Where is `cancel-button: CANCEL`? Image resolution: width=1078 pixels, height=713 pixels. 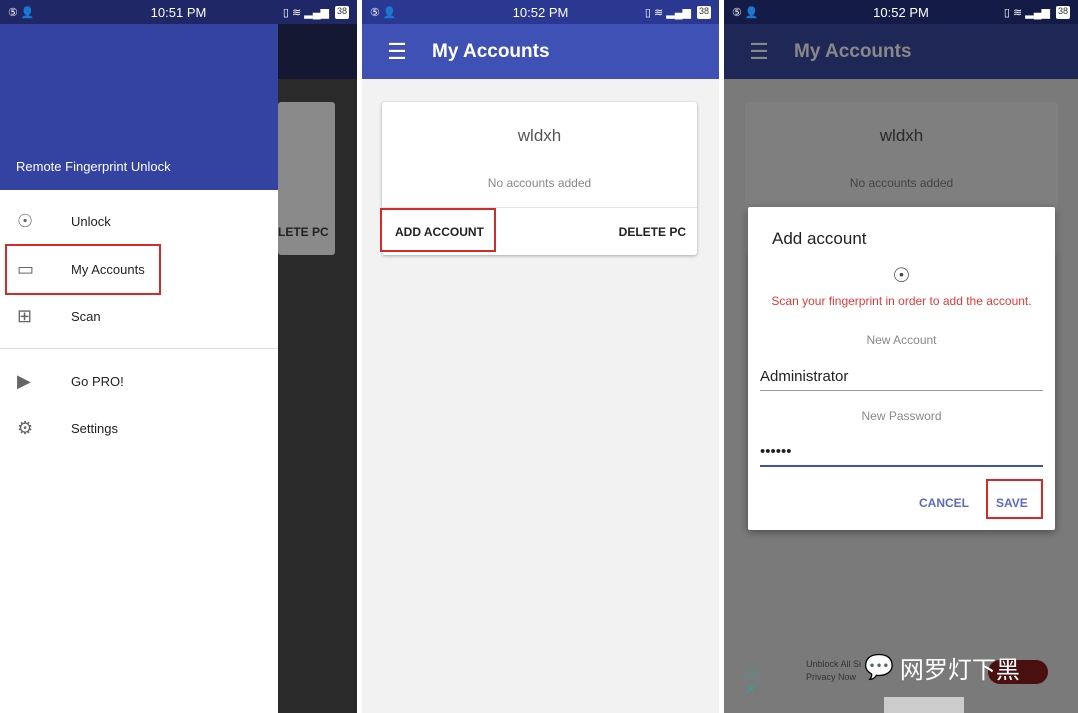 cancel-button: CANCEL is located at coordinates (944, 503).